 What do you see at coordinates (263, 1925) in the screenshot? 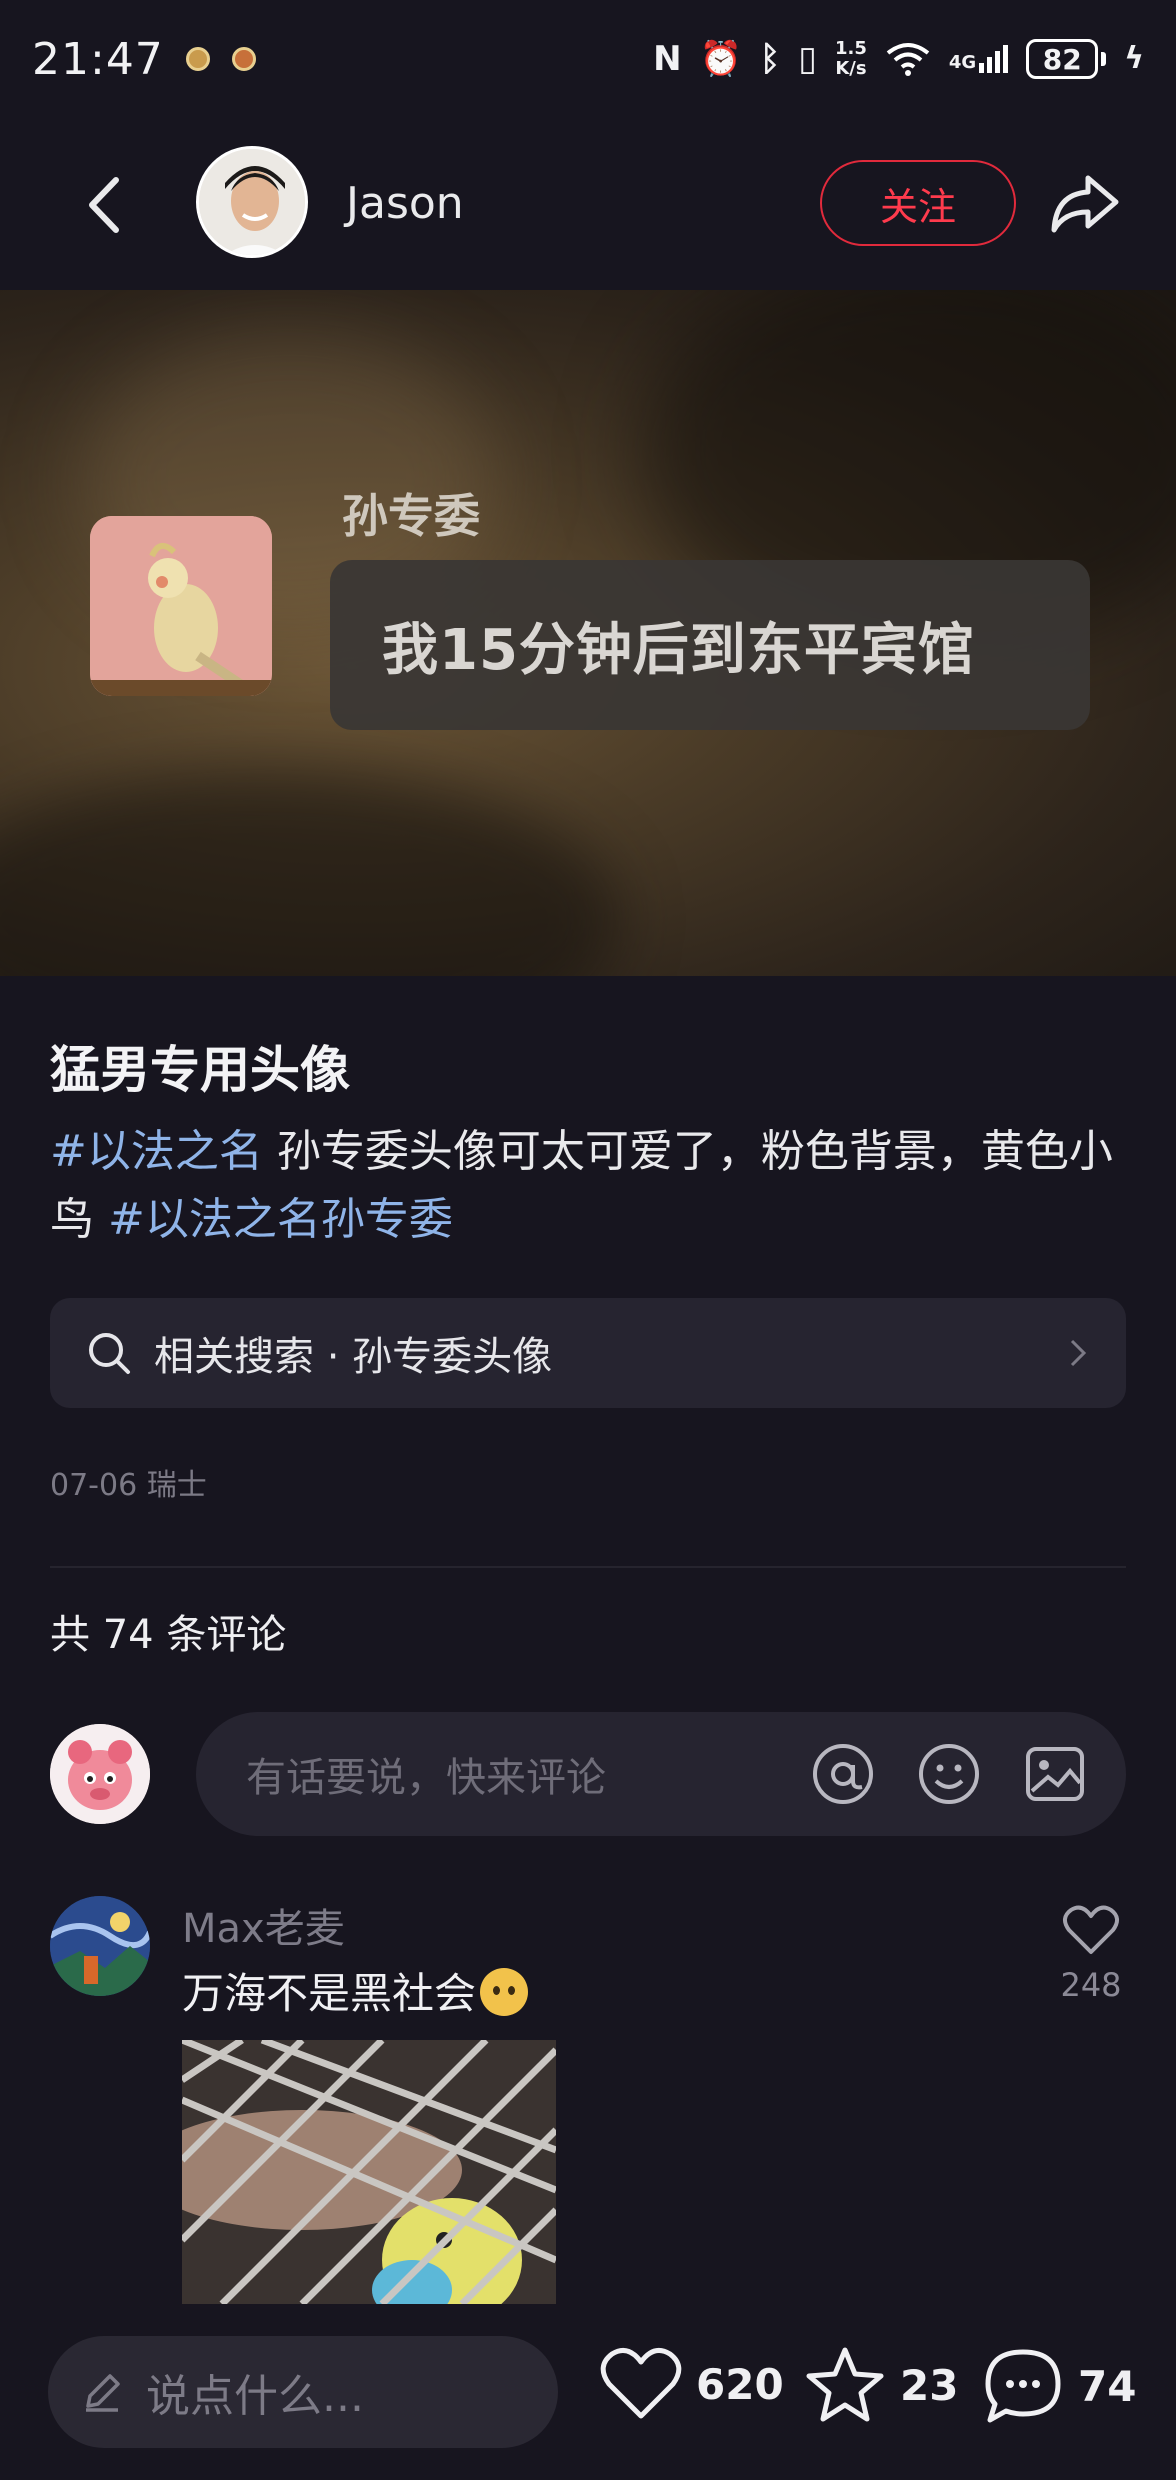
I see `commenter-name: Max老麦` at bounding box center [263, 1925].